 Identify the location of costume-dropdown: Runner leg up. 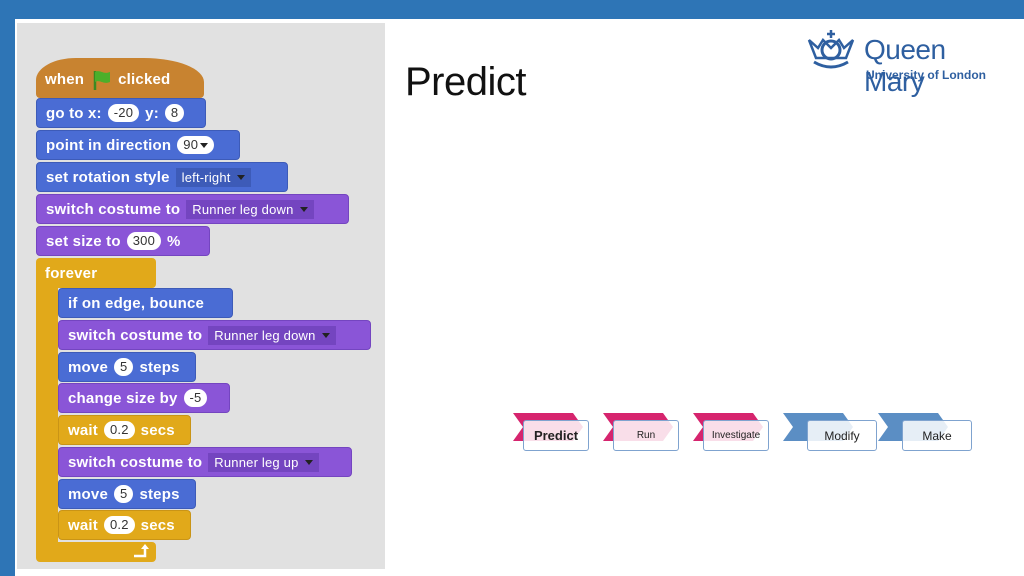
(263, 462).